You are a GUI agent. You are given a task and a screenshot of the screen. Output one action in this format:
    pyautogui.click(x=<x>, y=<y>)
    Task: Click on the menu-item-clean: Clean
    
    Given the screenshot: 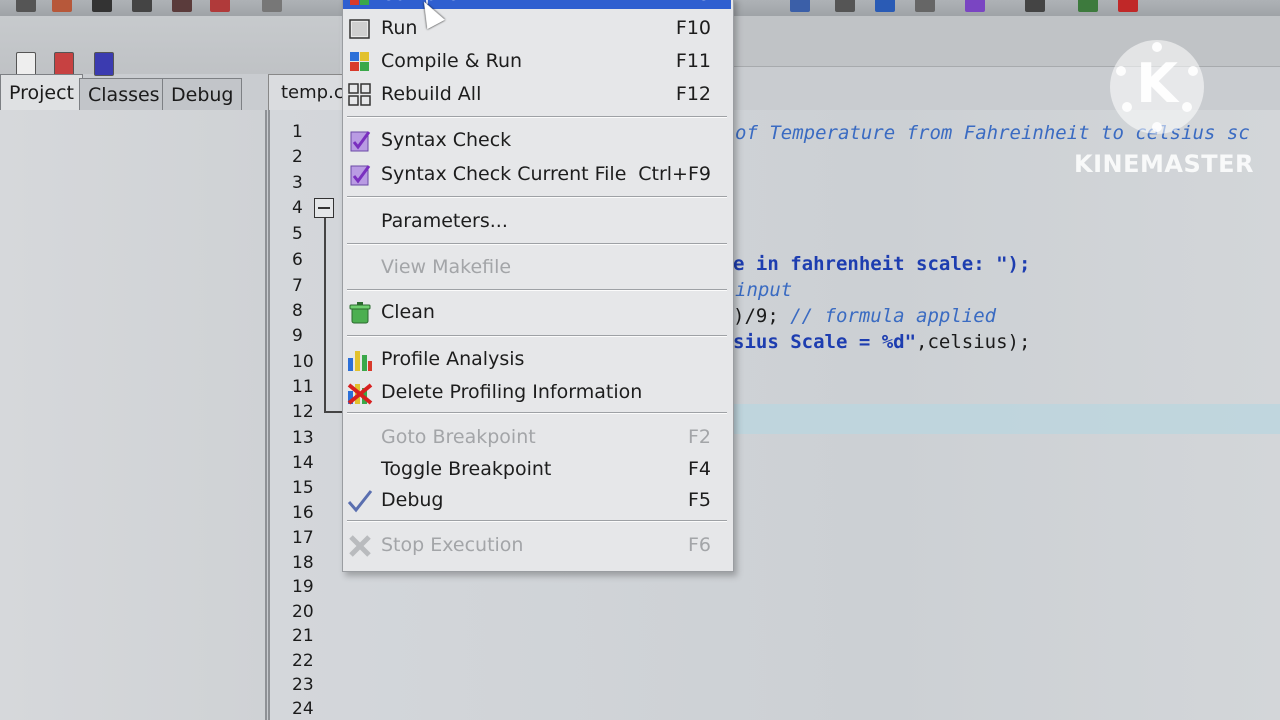 What is the action you would take?
    pyautogui.click(x=537, y=312)
    